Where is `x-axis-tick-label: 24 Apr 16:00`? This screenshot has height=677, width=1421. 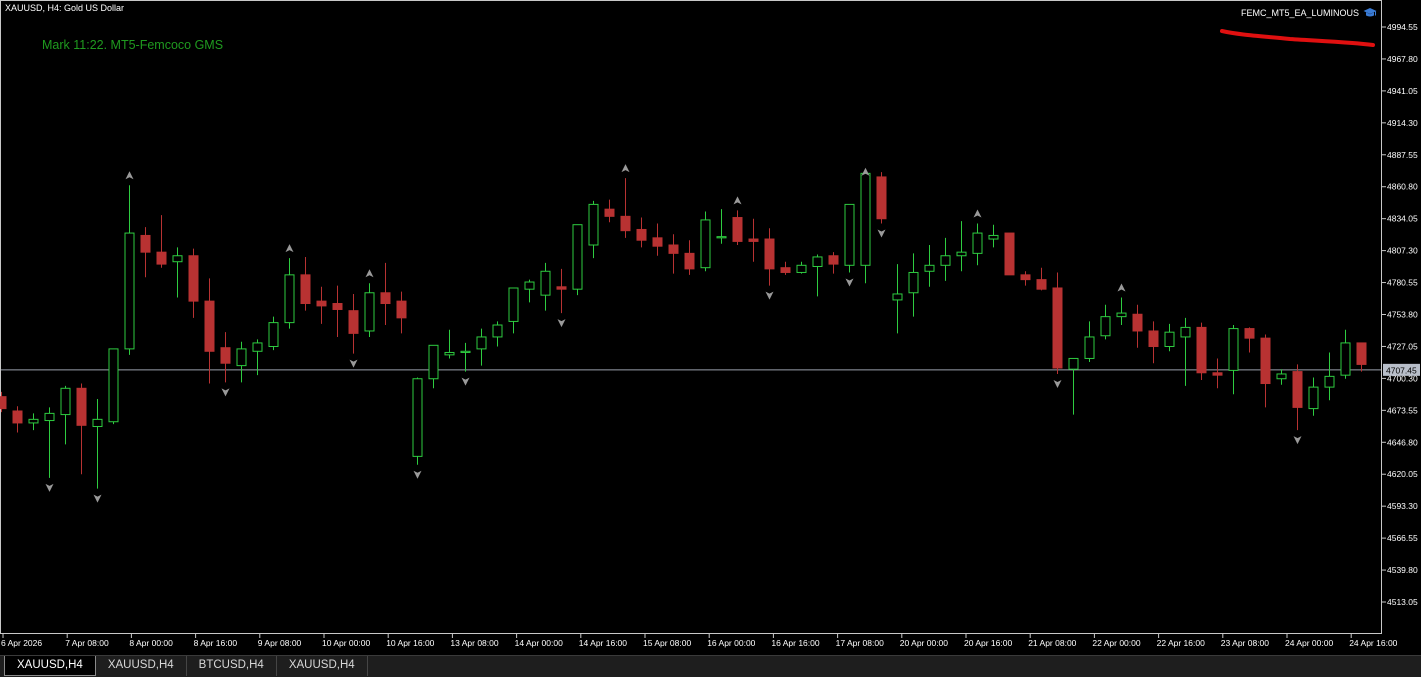
x-axis-tick-label: 24 Apr 16:00 is located at coordinates (1373, 643).